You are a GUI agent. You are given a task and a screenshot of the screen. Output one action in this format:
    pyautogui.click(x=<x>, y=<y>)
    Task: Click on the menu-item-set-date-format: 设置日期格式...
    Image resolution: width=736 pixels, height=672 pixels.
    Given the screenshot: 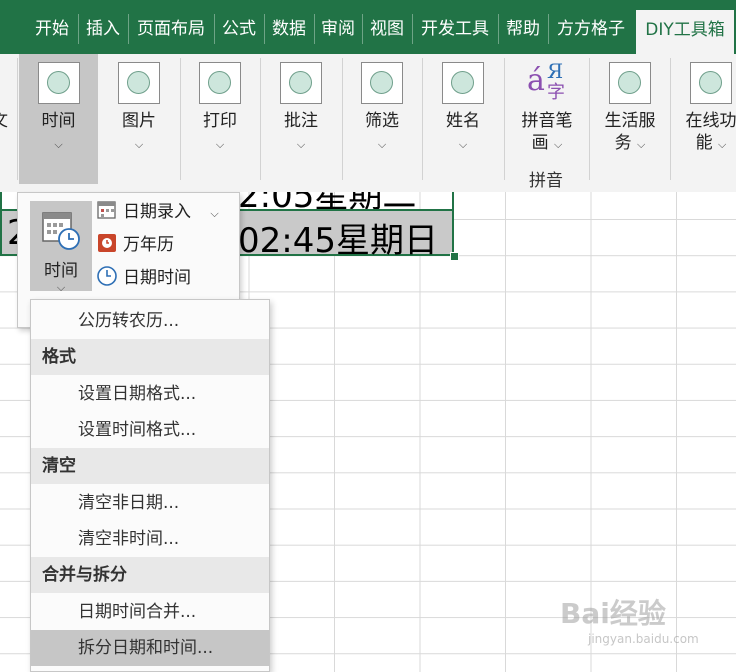 What is the action you would take?
    pyautogui.click(x=150, y=394)
    